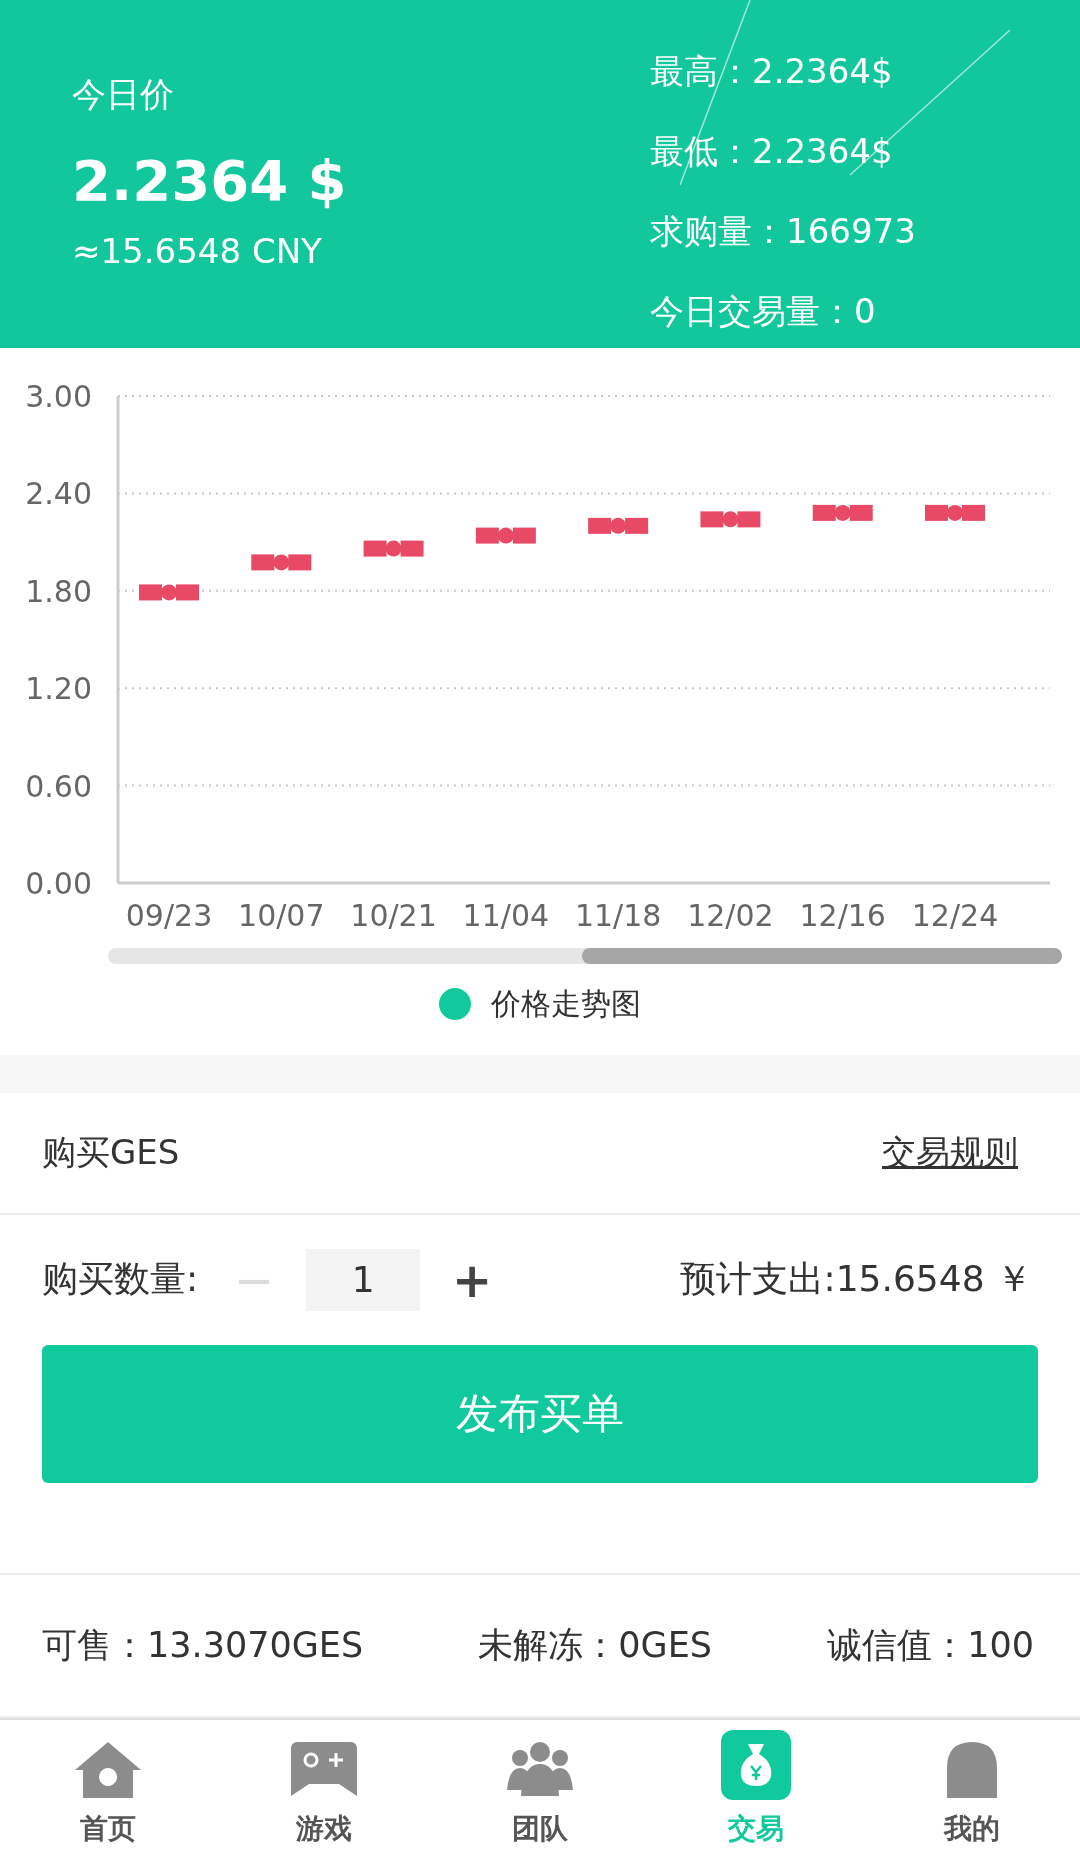 This screenshot has height=1854, width=1080. I want to click on x-tick-label: 11/18, so click(618, 915).